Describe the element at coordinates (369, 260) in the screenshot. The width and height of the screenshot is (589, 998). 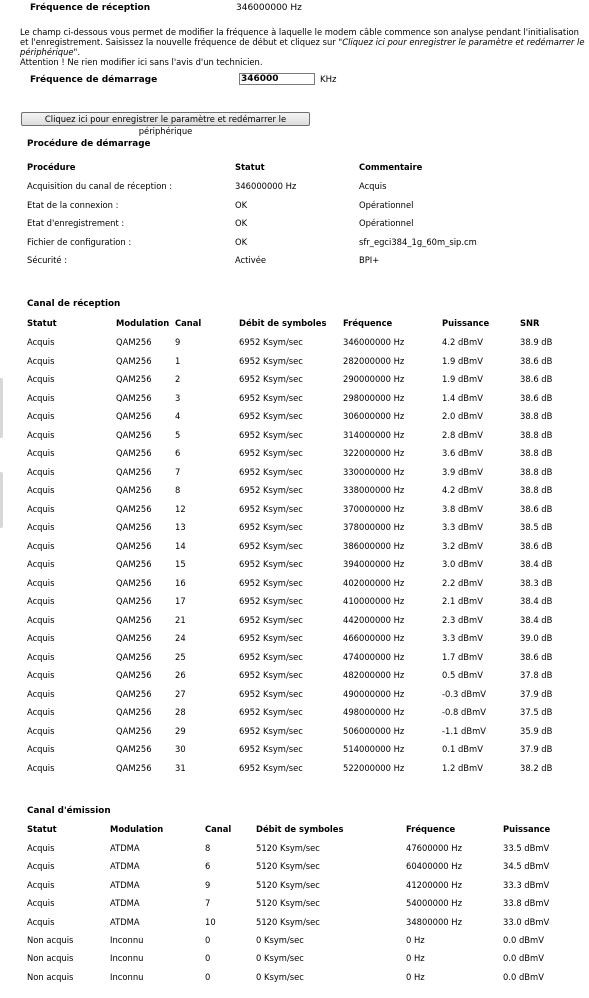
I see `table-cell: BPI+` at that location.